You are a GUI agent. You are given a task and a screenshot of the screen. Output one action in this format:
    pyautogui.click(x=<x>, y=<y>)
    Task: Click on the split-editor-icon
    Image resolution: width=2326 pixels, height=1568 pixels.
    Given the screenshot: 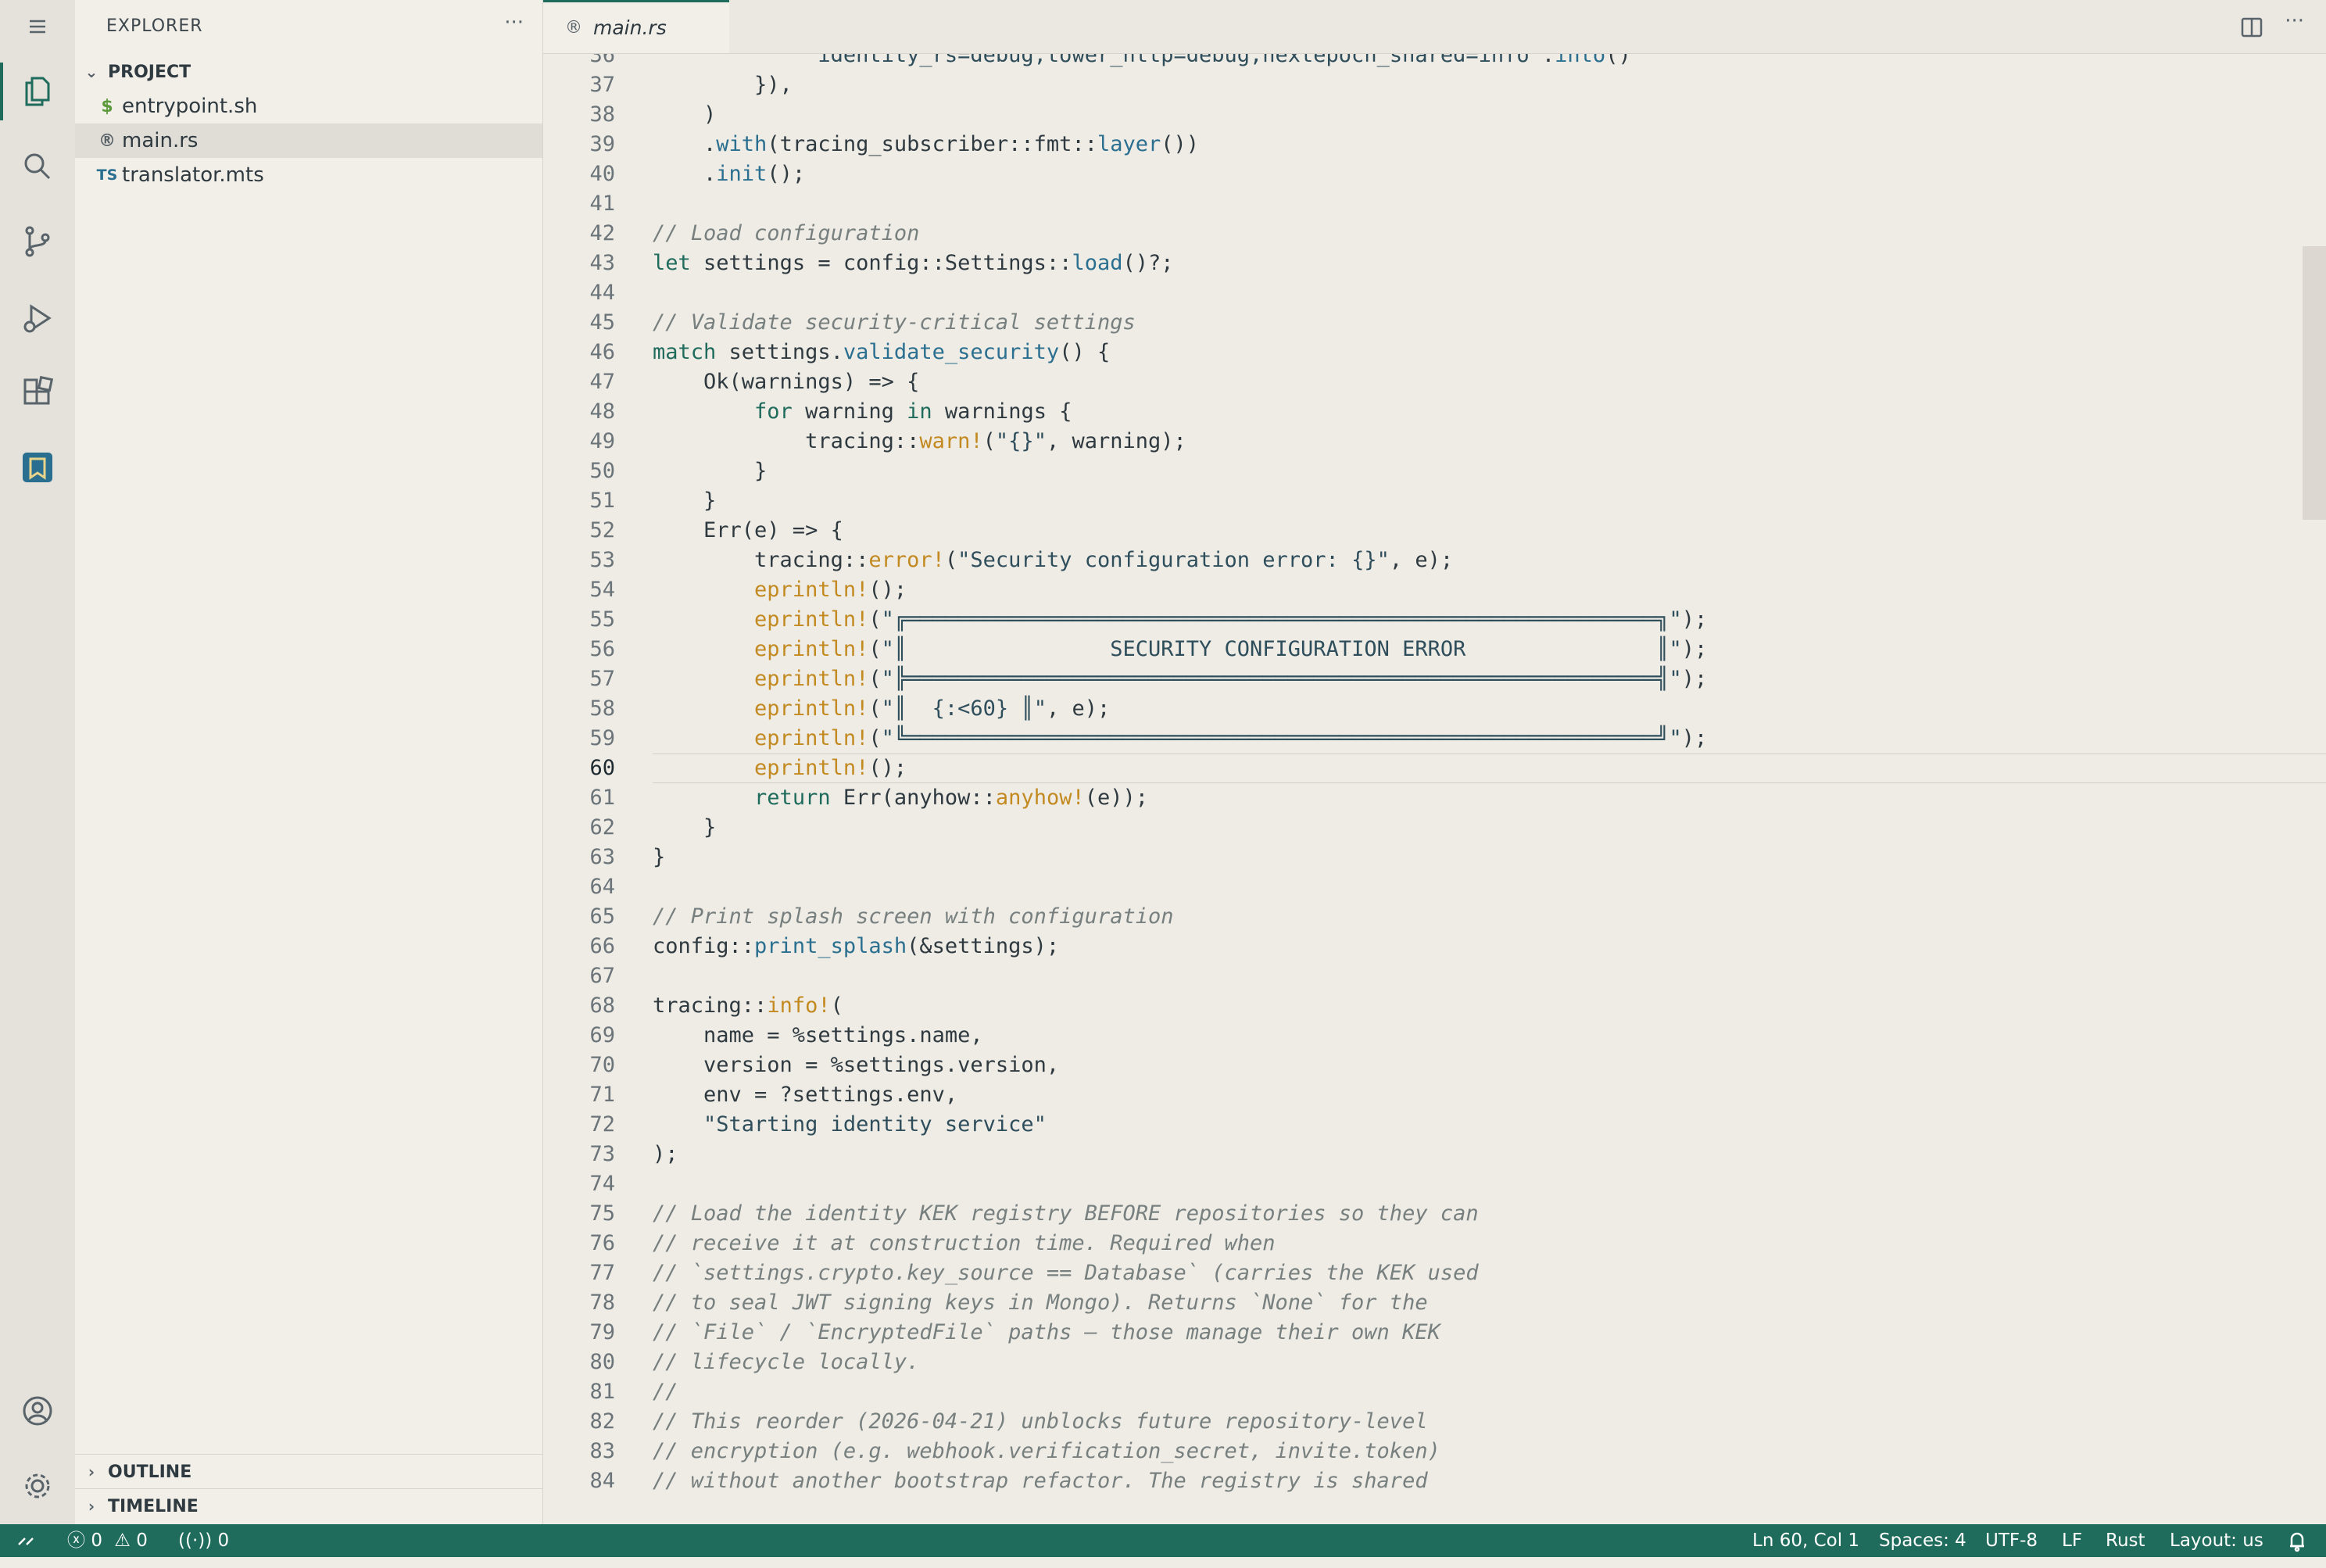 What is the action you would take?
    pyautogui.click(x=2251, y=29)
    